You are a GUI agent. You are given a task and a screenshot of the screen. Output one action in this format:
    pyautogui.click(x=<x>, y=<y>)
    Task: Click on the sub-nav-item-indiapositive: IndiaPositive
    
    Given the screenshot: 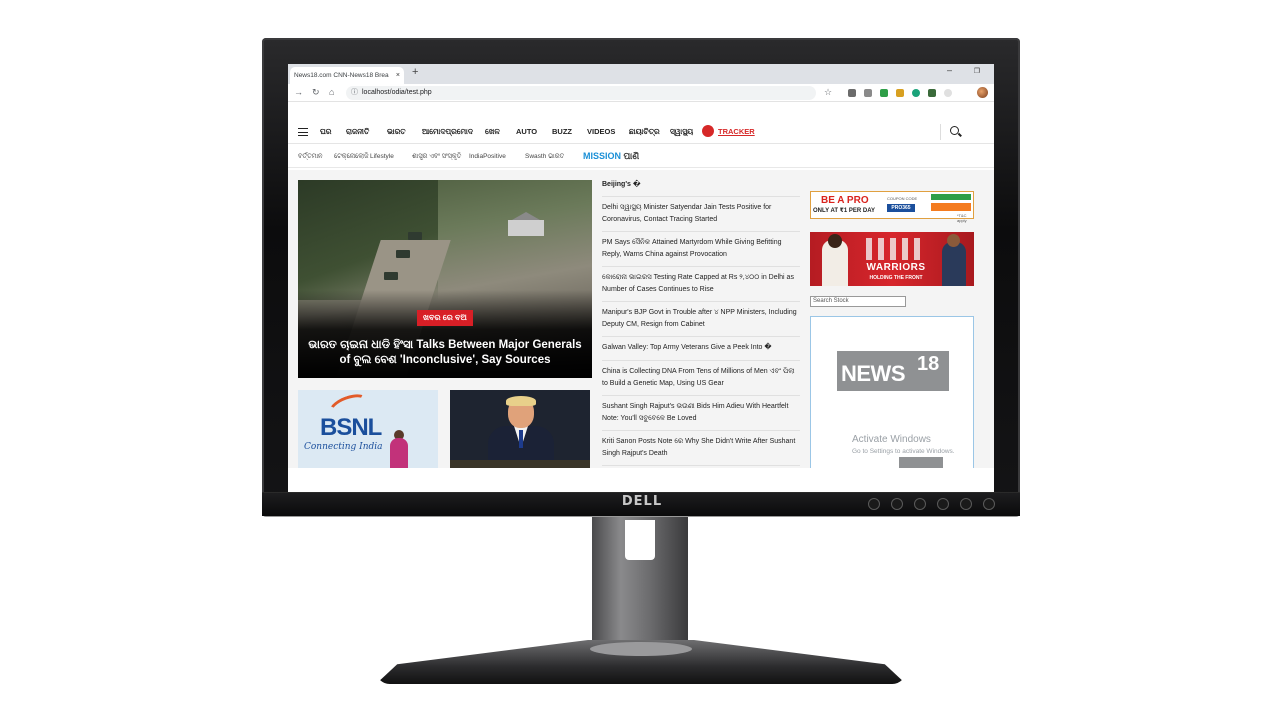 What is the action you would take?
    pyautogui.click(x=487, y=156)
    